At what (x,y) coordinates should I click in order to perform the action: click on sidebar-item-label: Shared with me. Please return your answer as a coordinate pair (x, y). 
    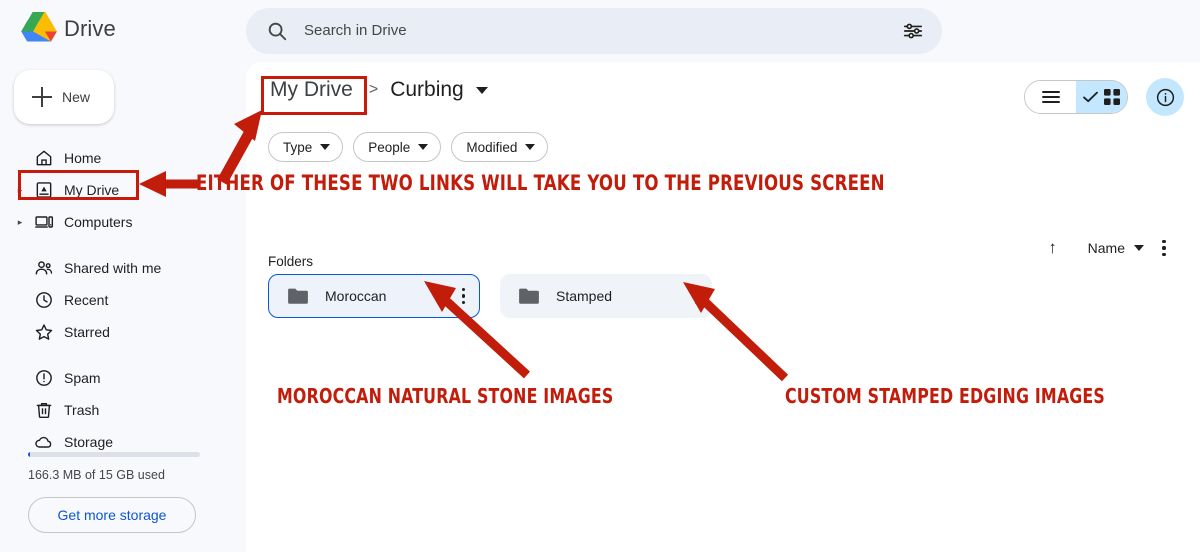
    Looking at the image, I should click on (113, 268).